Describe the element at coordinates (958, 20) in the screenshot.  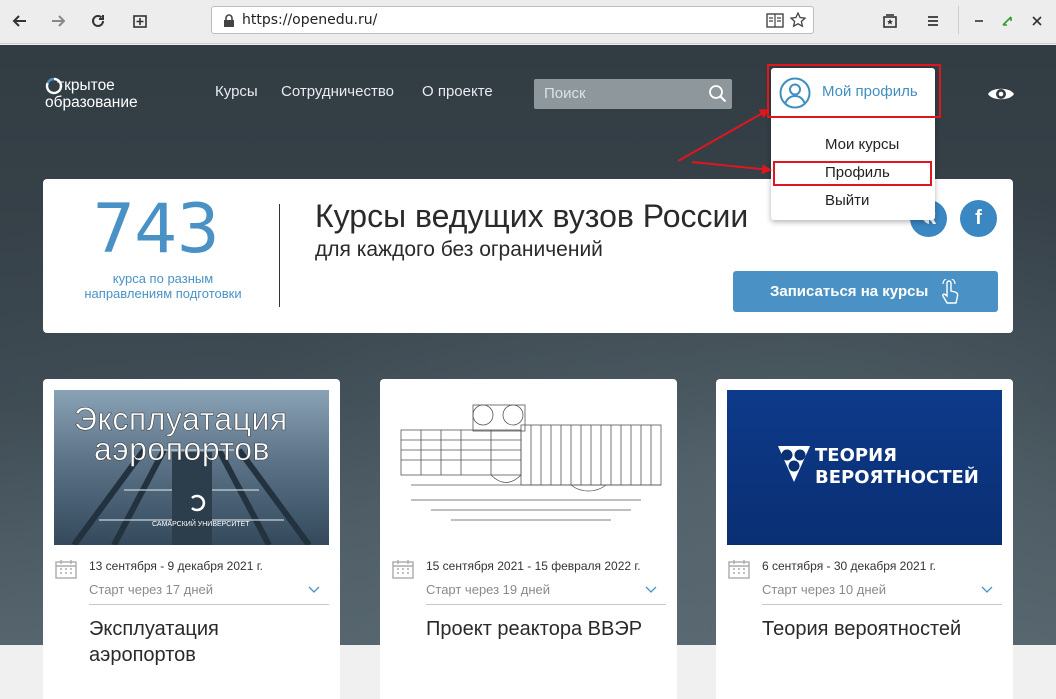
I see `toolbar-divider` at that location.